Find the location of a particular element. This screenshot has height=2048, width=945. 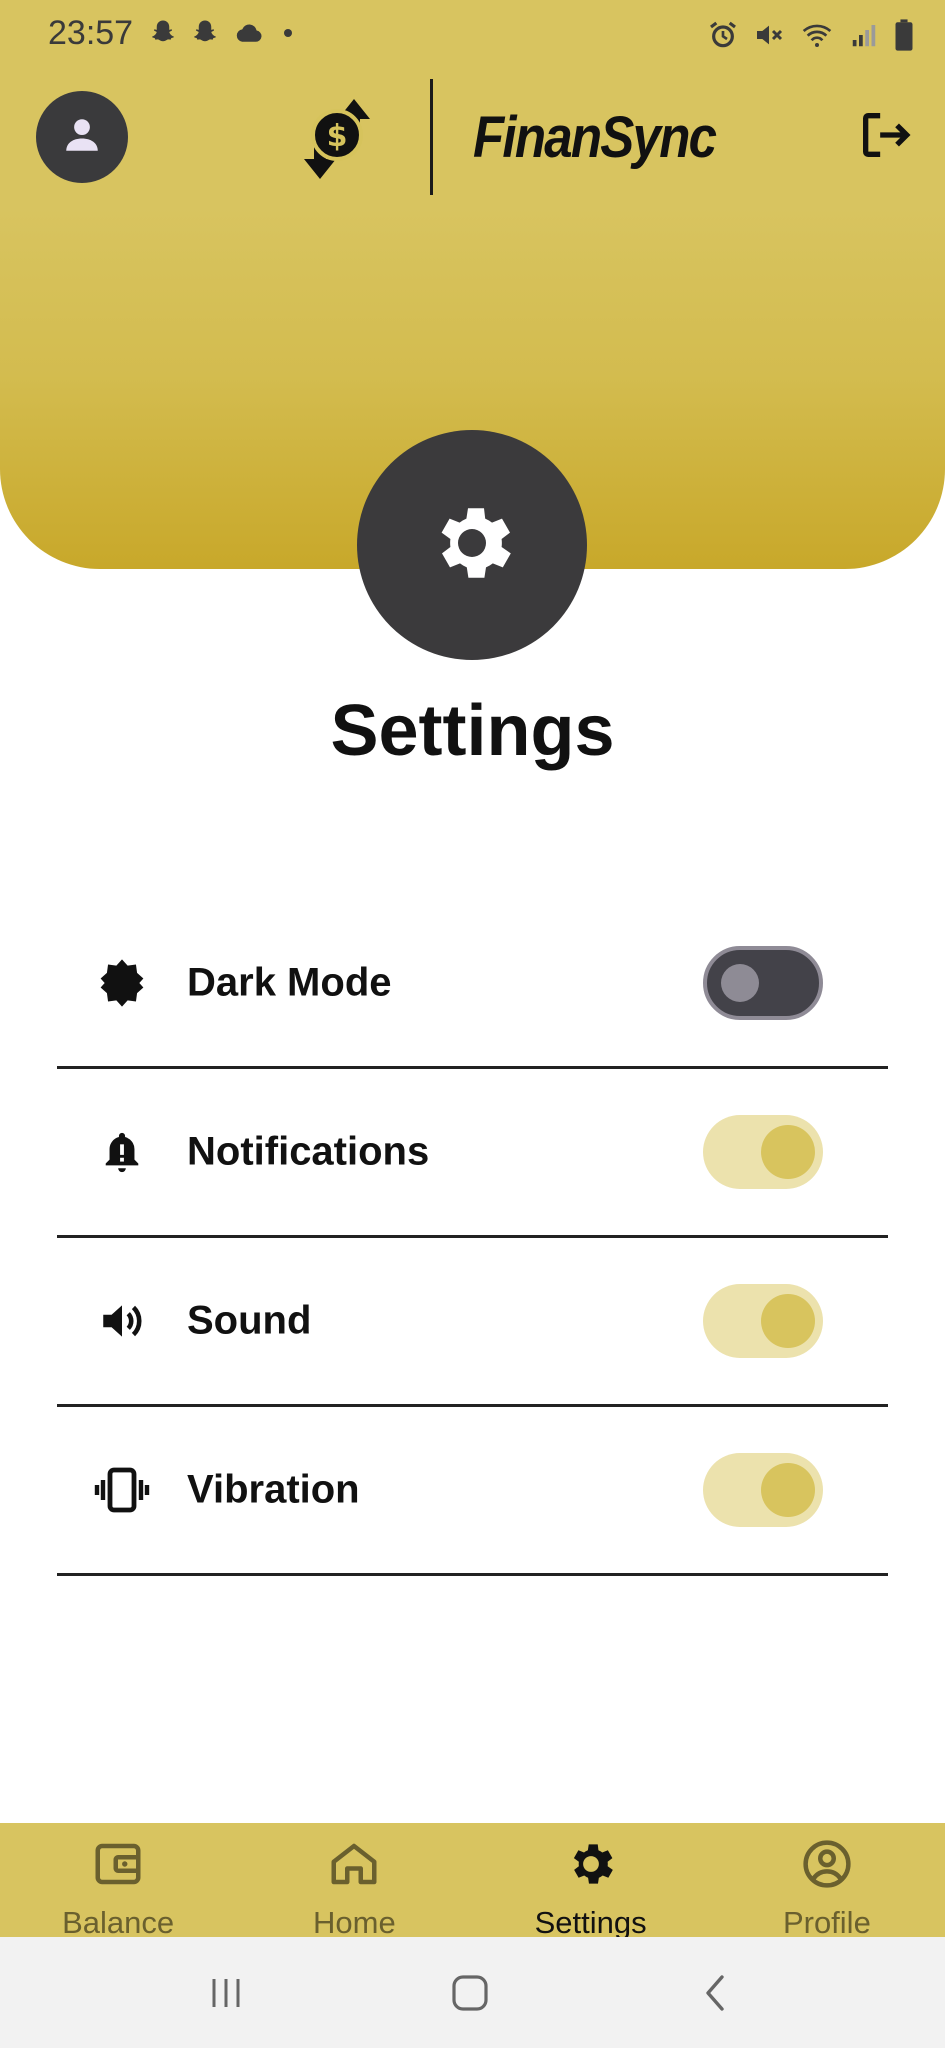

nav-item-balance: Balance is located at coordinates (118, 1881).